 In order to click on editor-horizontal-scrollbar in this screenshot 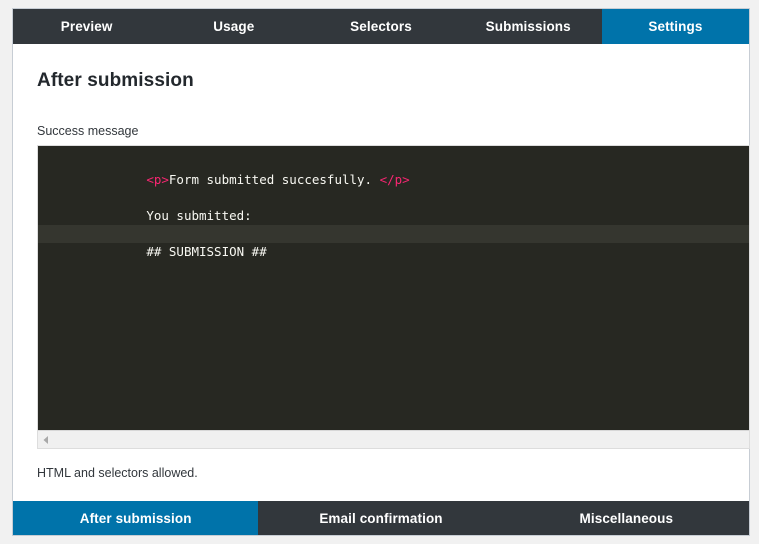, I will do `click(393, 439)`.